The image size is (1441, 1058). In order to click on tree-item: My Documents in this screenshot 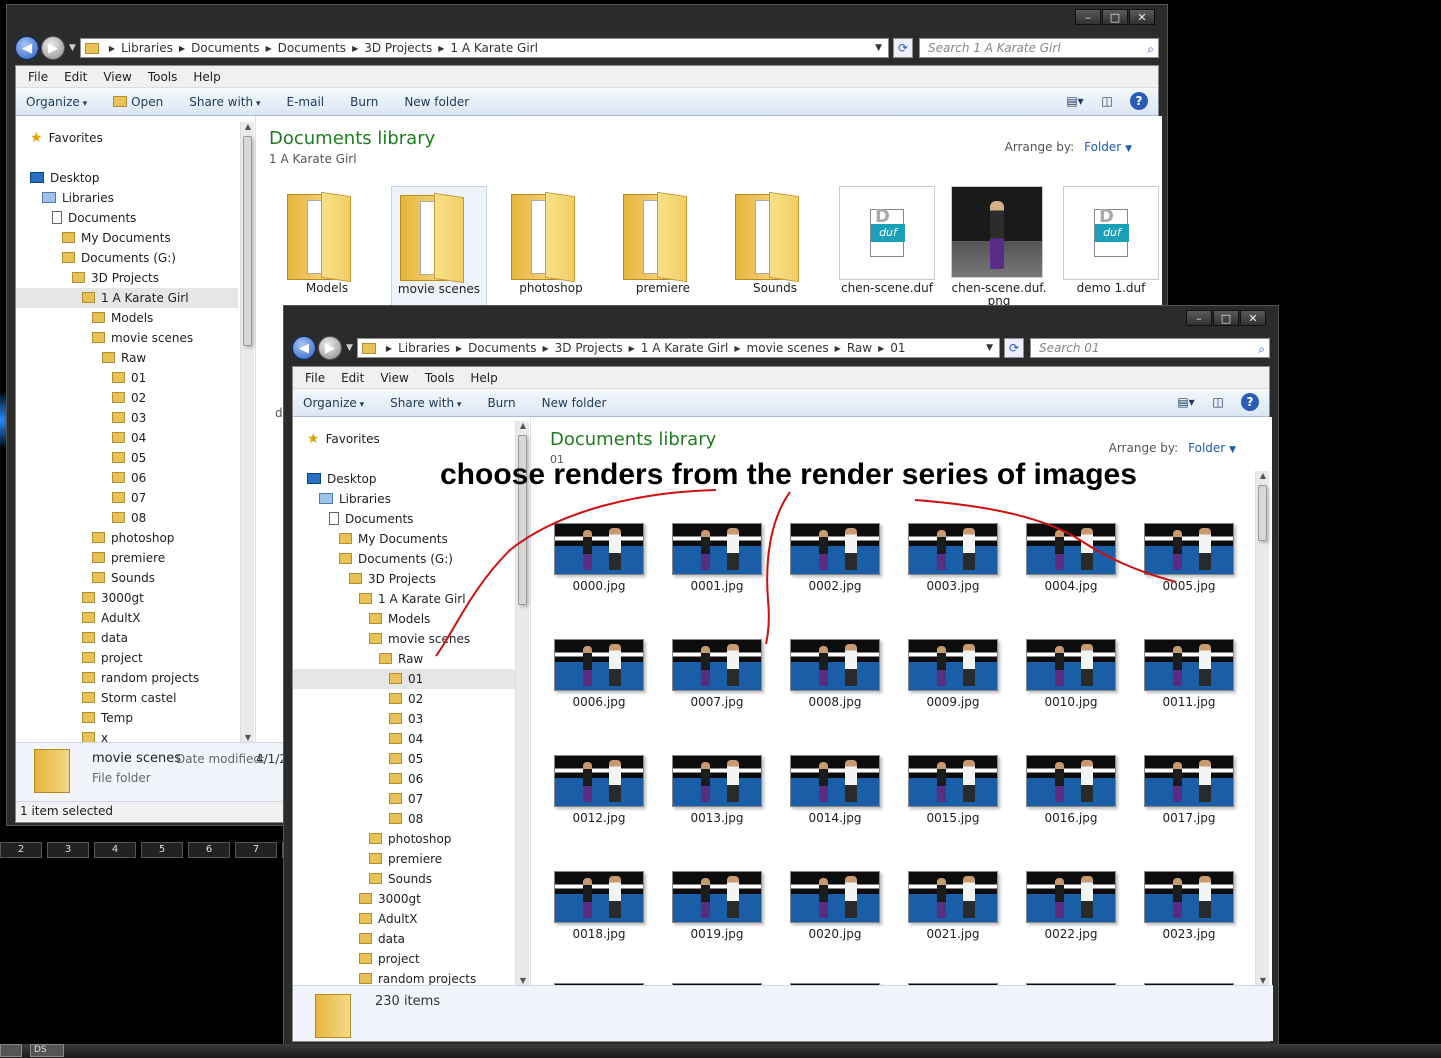, I will do `click(127, 238)`.